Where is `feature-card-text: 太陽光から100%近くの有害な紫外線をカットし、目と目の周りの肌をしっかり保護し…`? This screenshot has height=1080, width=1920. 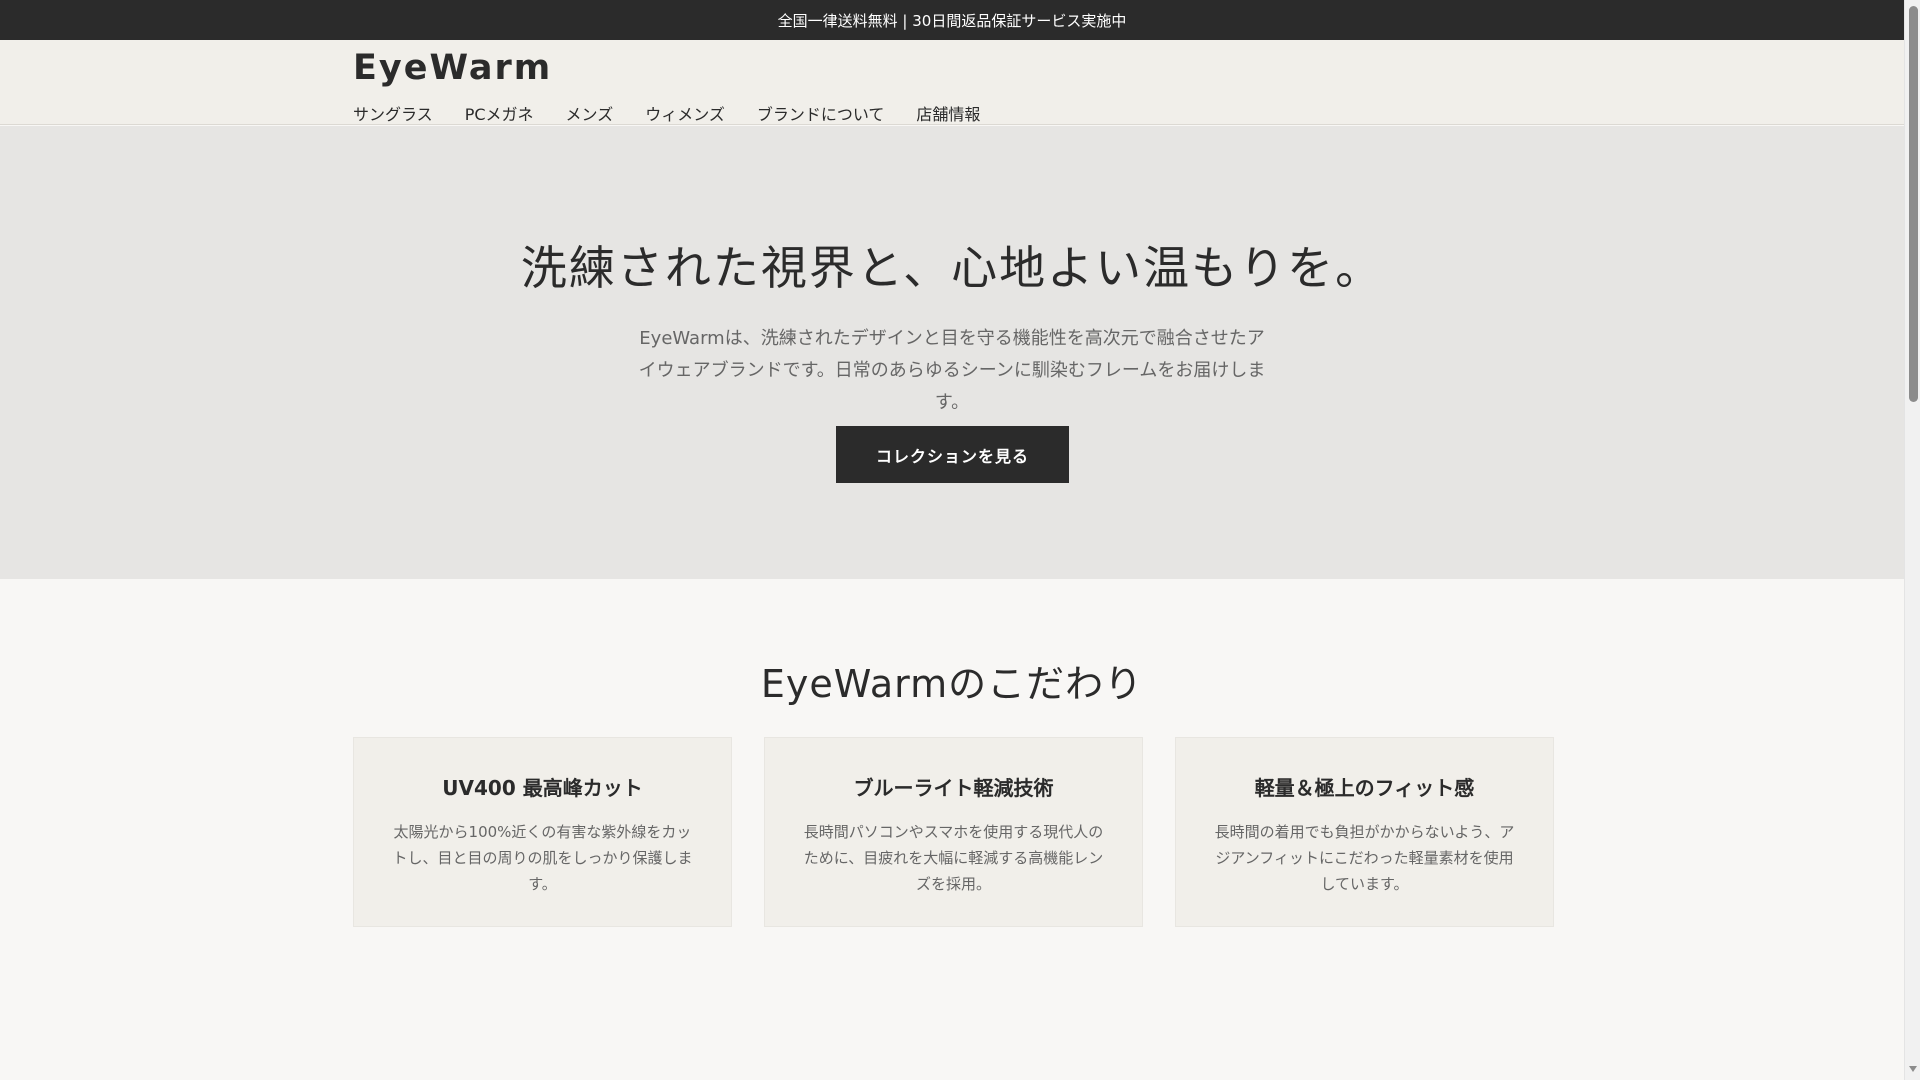
feature-card-text: 太陽光から100%近くの有害な紫外線をカットし、目と目の周りの肌をしっかり保護し… is located at coordinates (542, 858).